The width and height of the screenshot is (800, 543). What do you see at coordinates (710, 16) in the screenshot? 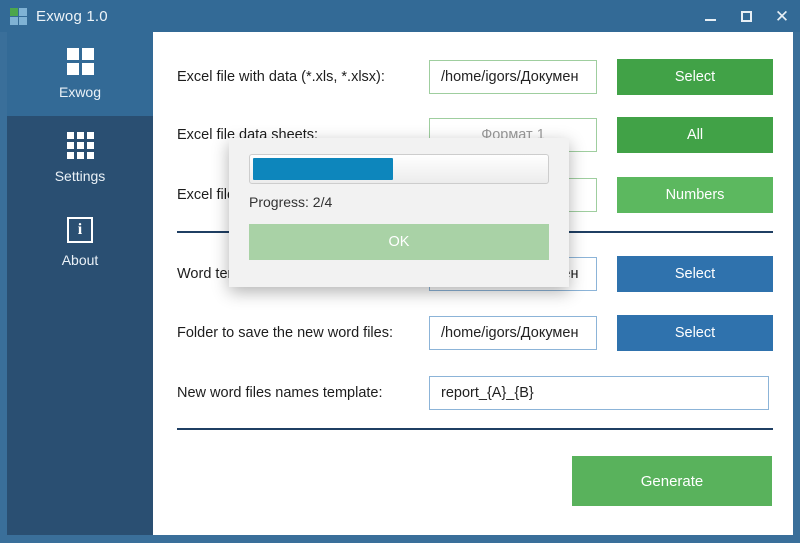
I see `minimize-button` at bounding box center [710, 16].